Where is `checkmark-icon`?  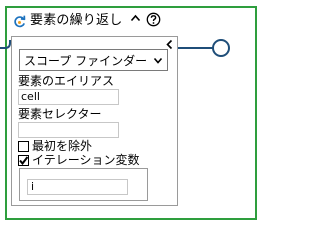 checkmark-icon is located at coordinates (24, 160).